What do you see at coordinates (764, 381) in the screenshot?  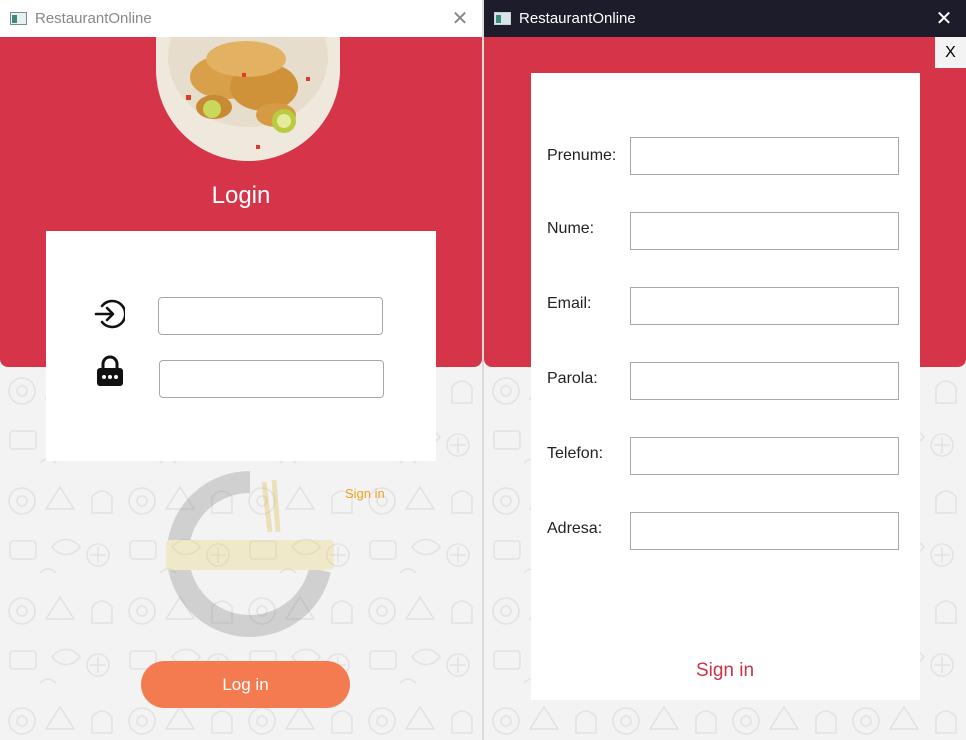 I see `parola-input` at bounding box center [764, 381].